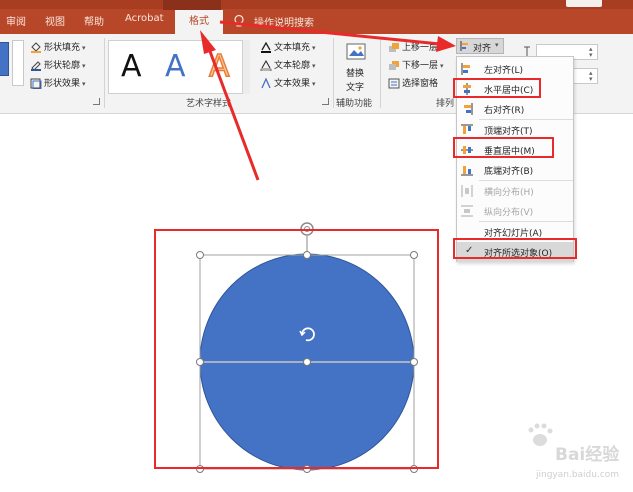  Describe the element at coordinates (325, 101) in the screenshot. I see `wordart-styles-launcher` at that location.